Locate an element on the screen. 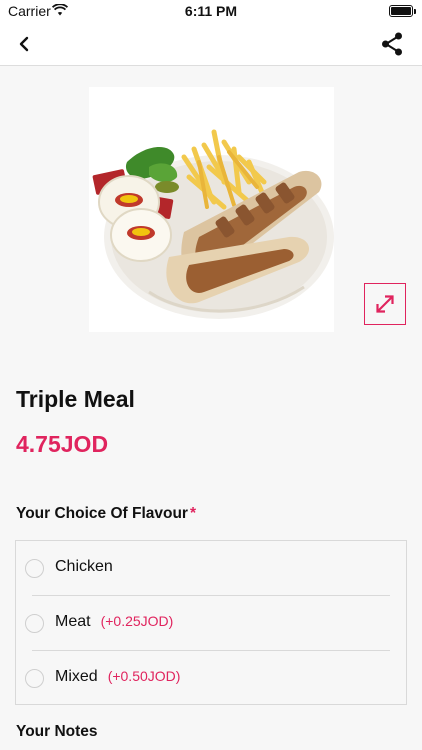 The width and height of the screenshot is (422, 750). status-time: 6:11 PM is located at coordinates (211, 11).